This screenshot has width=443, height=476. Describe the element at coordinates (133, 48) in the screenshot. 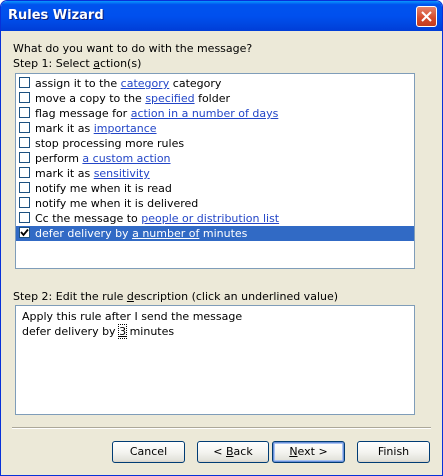

I see `question-label: What do you want to do with the message?` at that location.